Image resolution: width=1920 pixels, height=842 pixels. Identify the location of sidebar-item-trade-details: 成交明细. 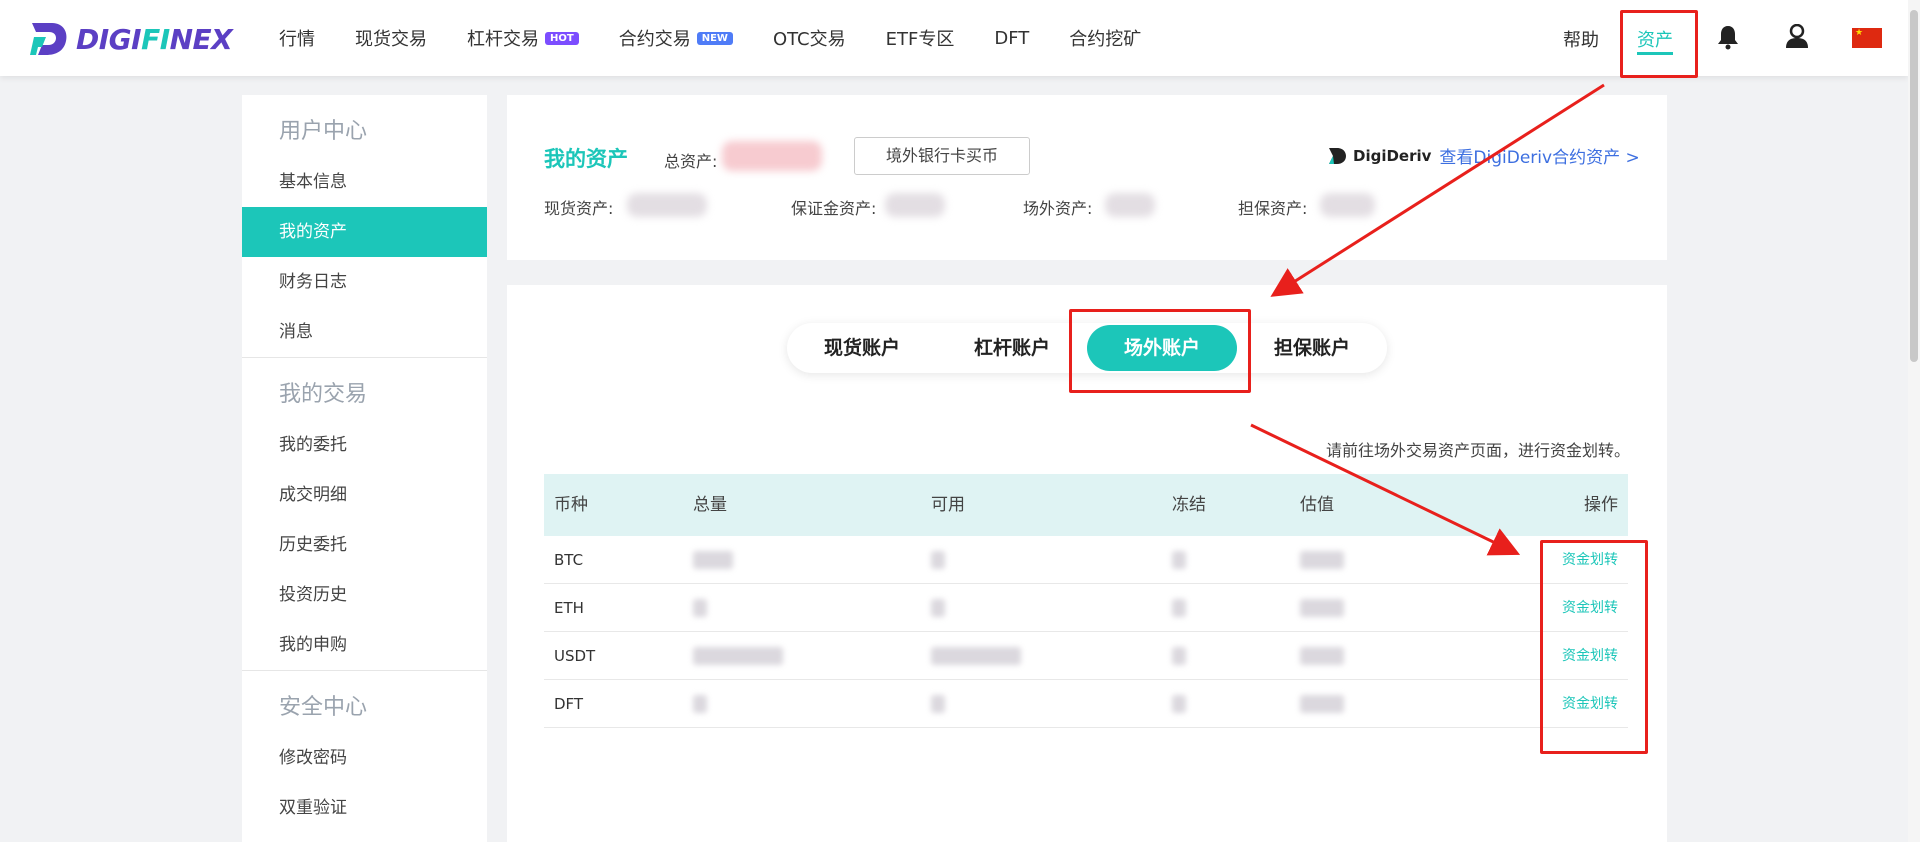
(364, 495).